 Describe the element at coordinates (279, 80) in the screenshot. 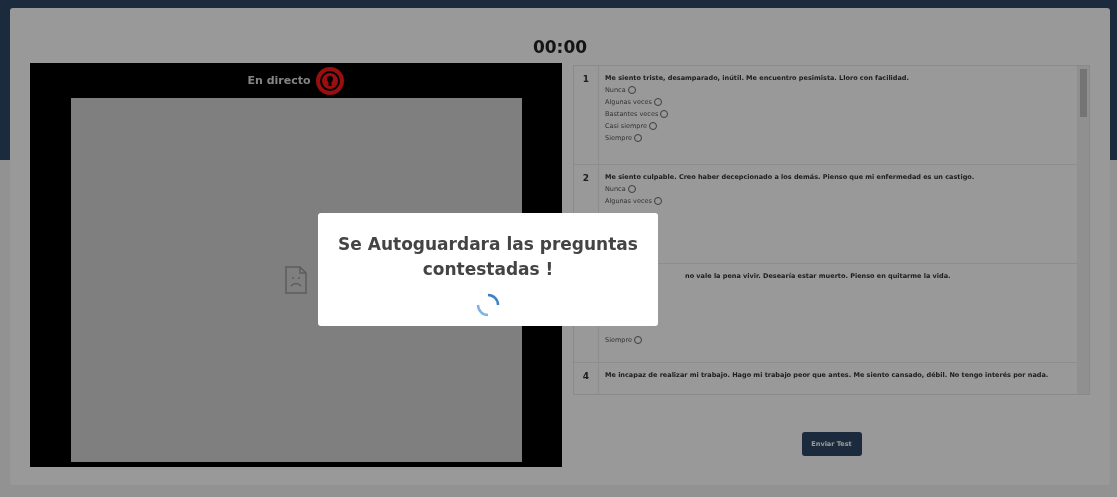

I see `live-label: En directo` at that location.